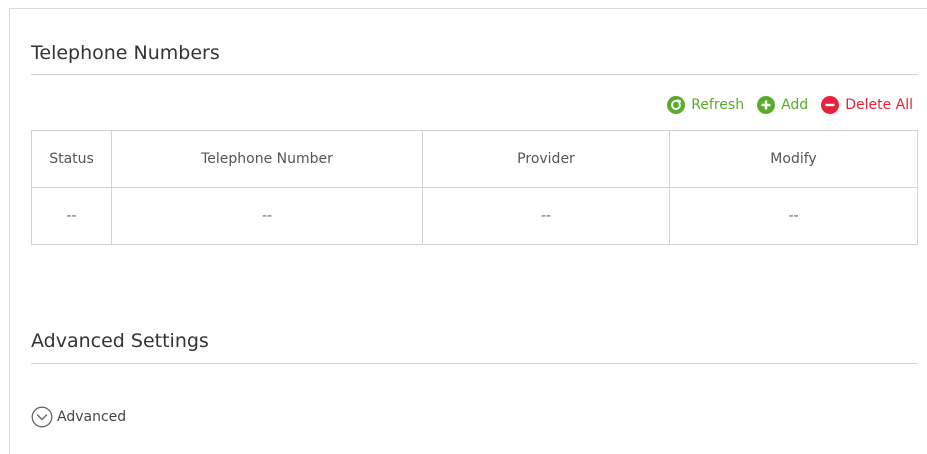  What do you see at coordinates (879, 105) in the screenshot?
I see `delete-all-label: Delete All` at bounding box center [879, 105].